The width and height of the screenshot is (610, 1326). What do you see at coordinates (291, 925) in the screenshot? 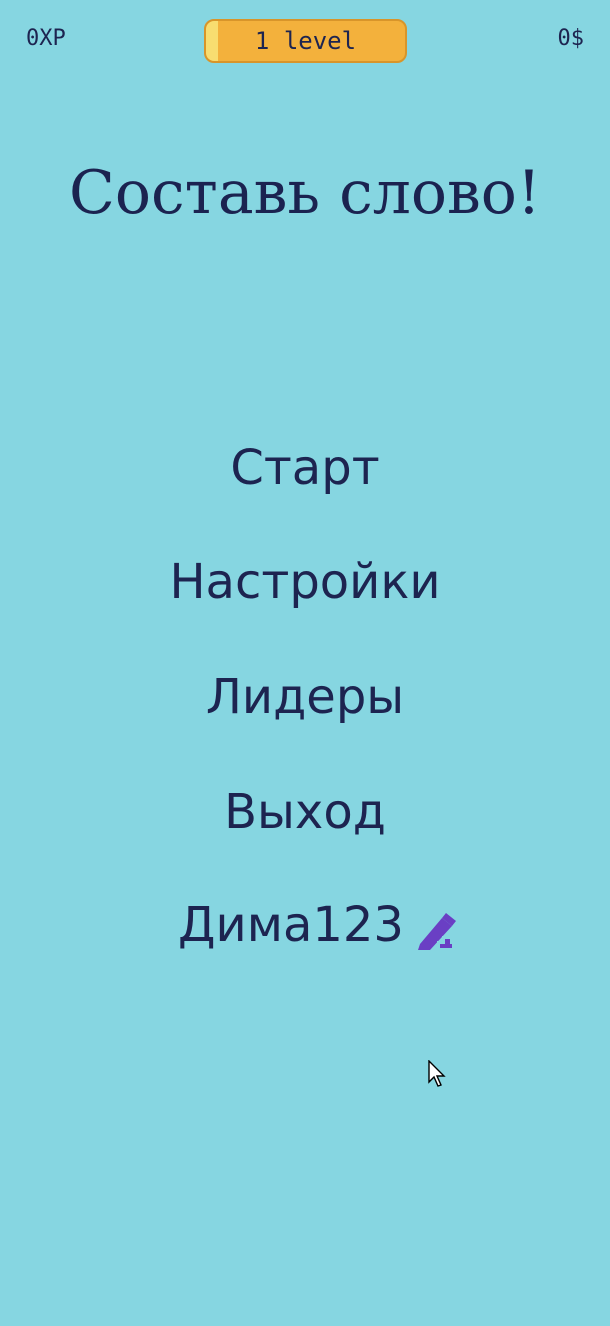
I see `username-label: Дима123` at bounding box center [291, 925].